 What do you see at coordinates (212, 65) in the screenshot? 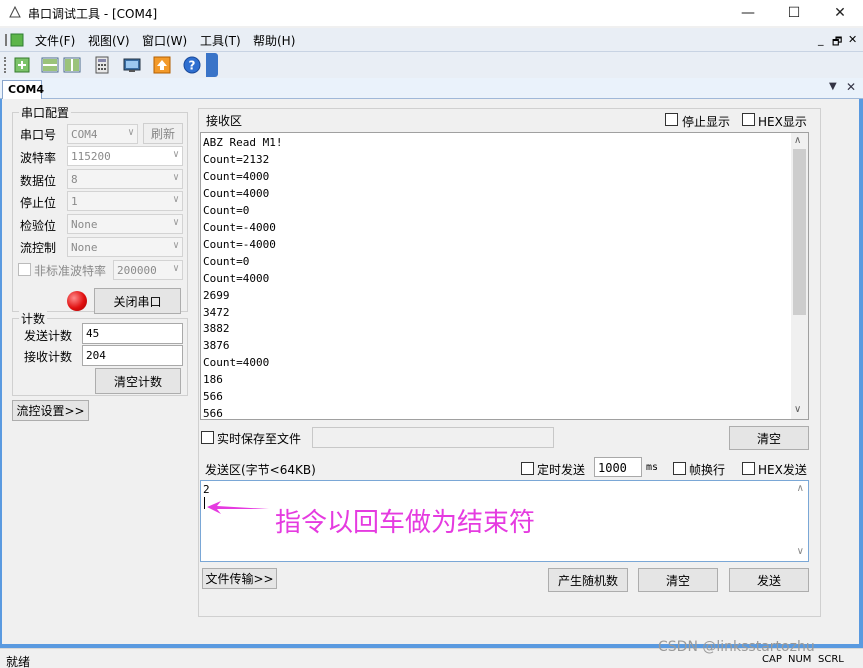
I see `toolbar-overflow-button` at bounding box center [212, 65].